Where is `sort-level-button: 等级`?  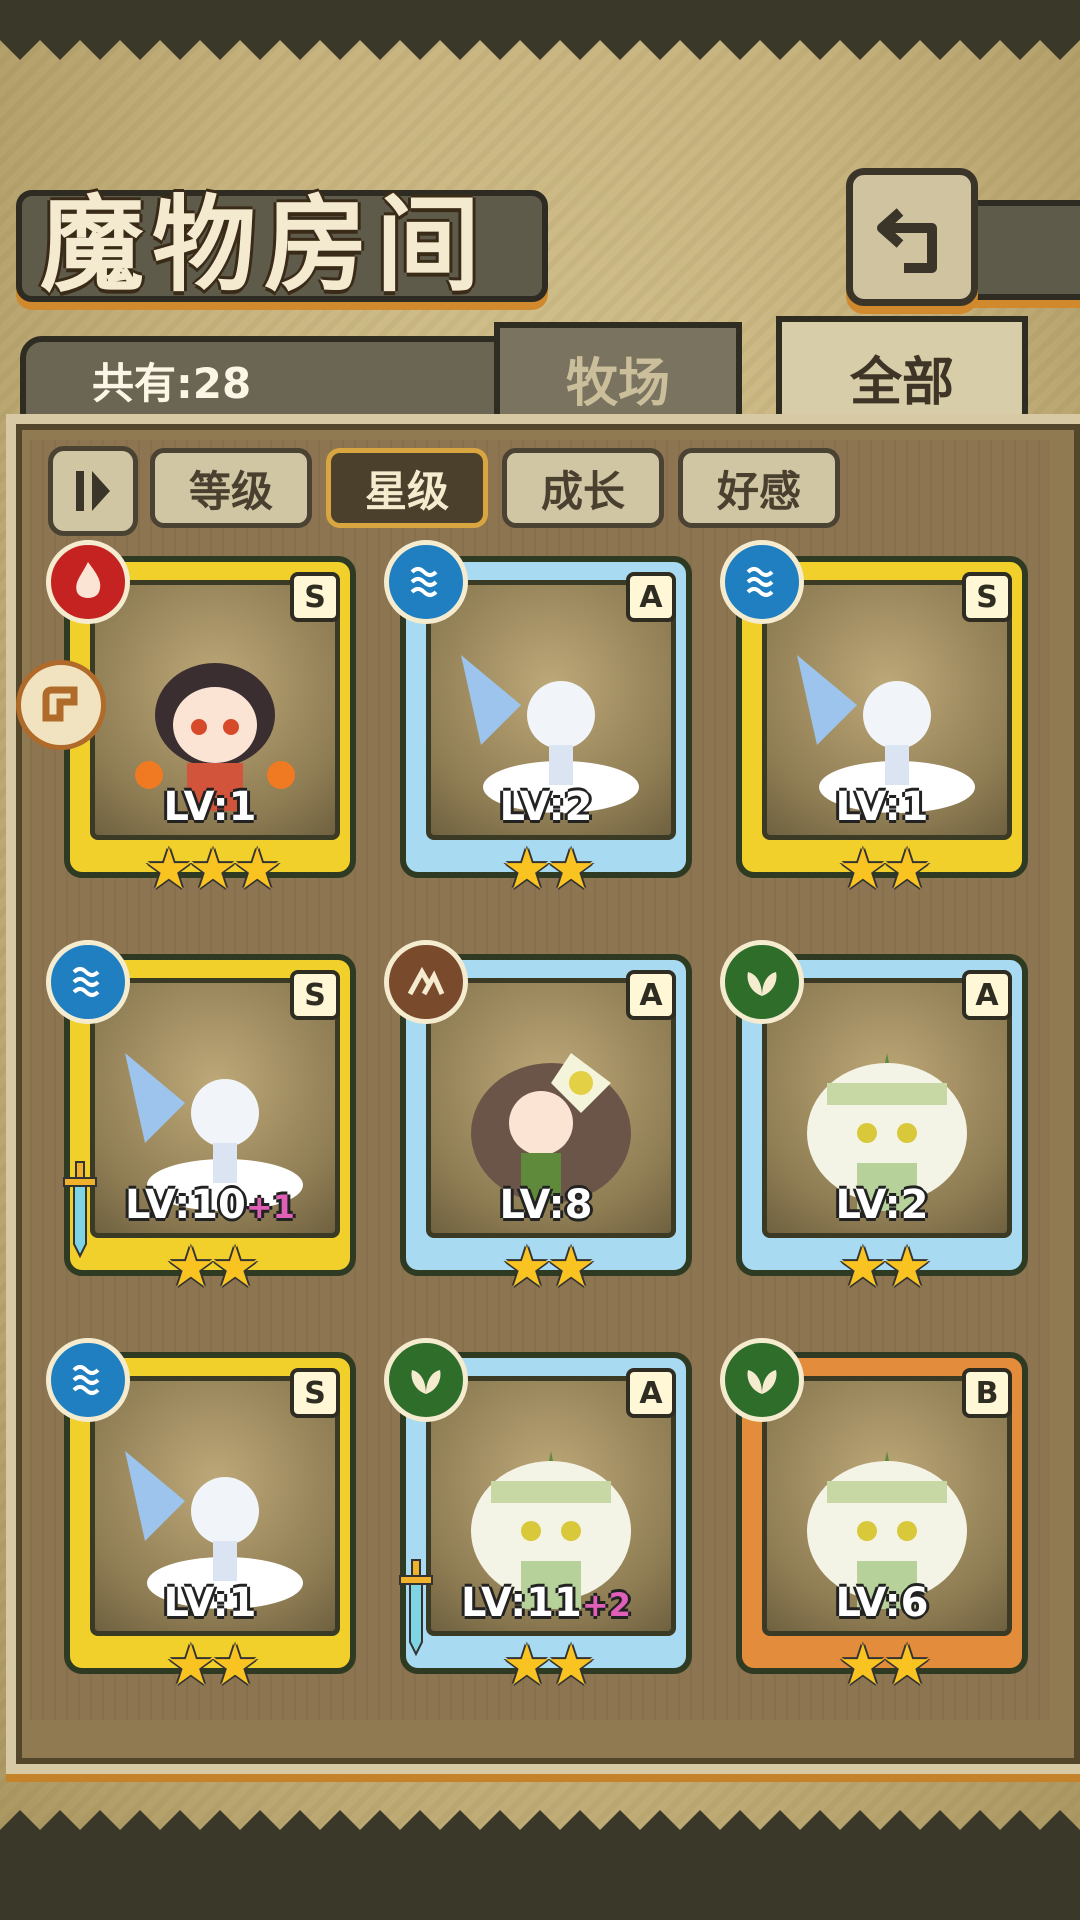
sort-level-button: 等级 is located at coordinates (231, 488).